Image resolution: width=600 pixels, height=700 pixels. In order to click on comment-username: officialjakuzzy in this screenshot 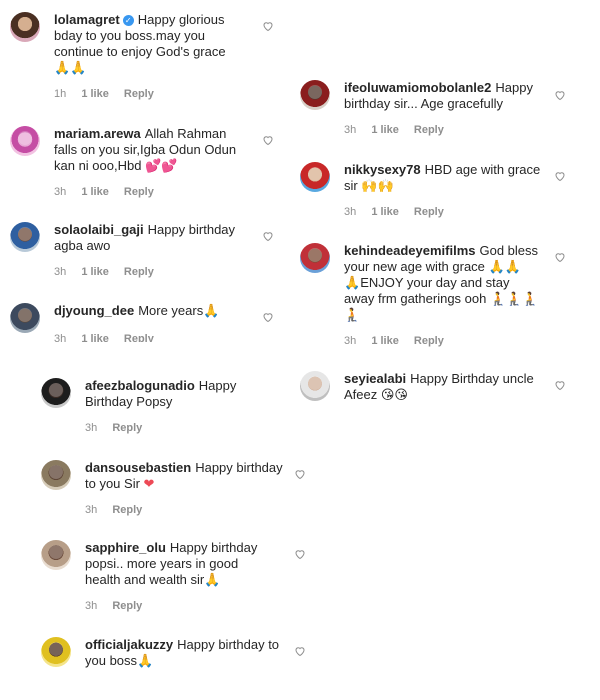, I will do `click(129, 644)`.